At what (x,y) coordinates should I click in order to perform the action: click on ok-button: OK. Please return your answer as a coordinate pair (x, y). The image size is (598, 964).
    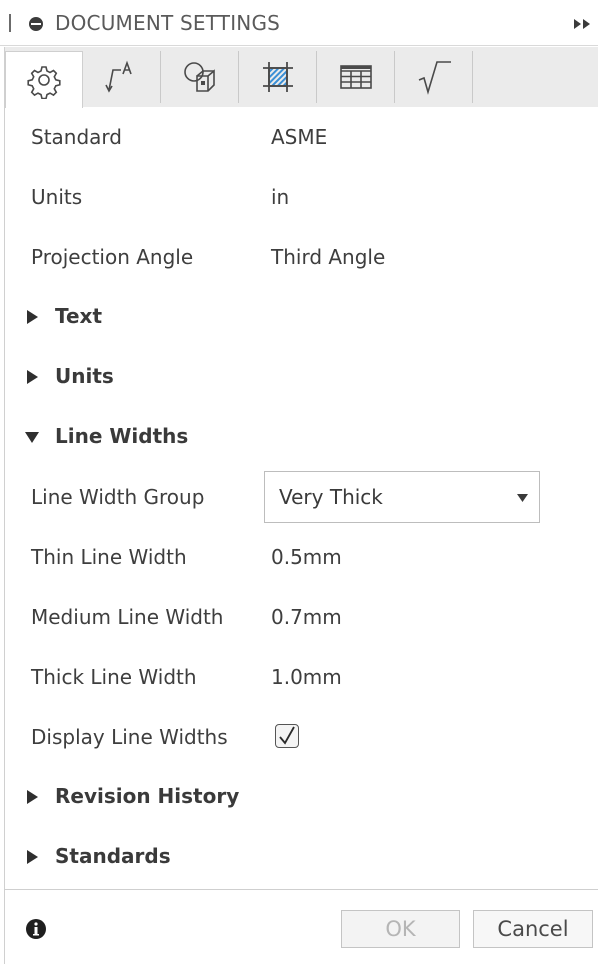
    Looking at the image, I should click on (400, 929).